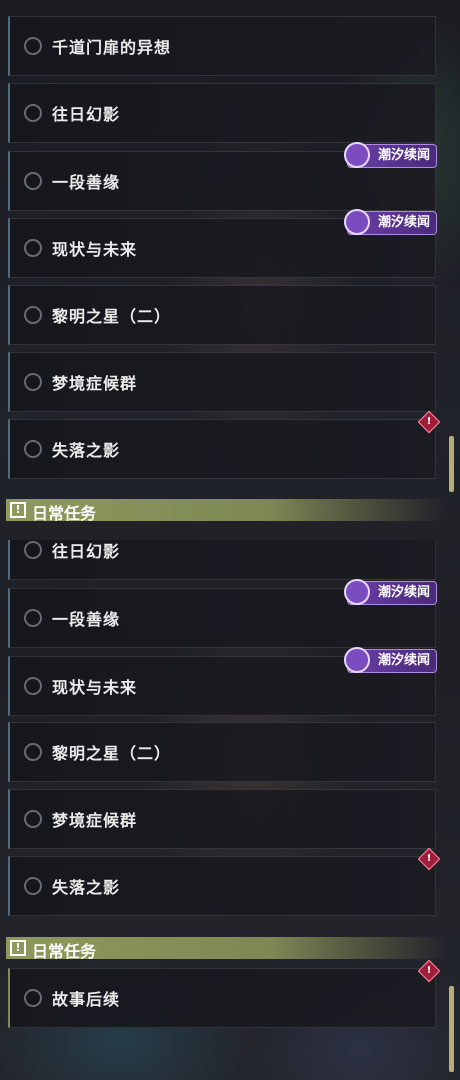 This screenshot has height=1080, width=460. What do you see at coordinates (224, 993) in the screenshot?
I see `daily-quest-card: 故事后续 !` at bounding box center [224, 993].